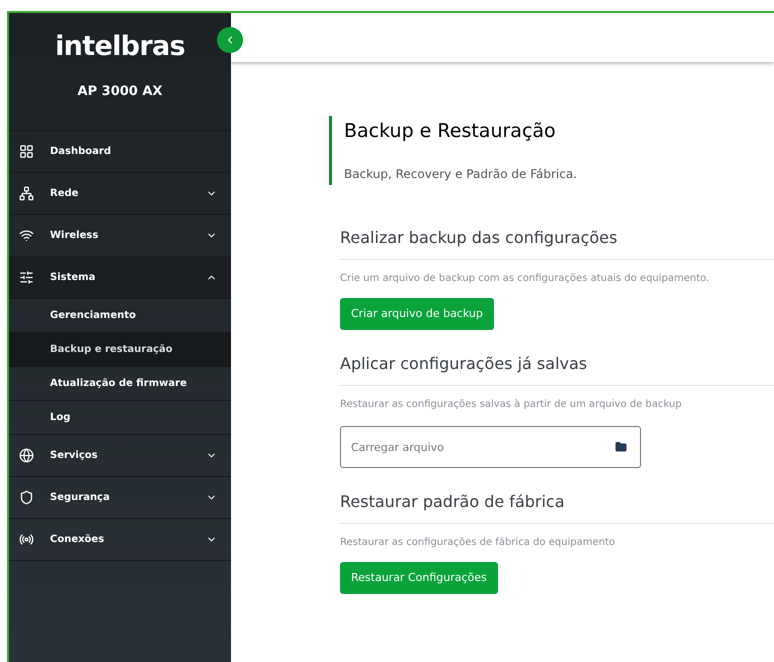 This screenshot has height=662, width=774. I want to click on section-heading: Restaurar padrão de fábrica, so click(557, 507).